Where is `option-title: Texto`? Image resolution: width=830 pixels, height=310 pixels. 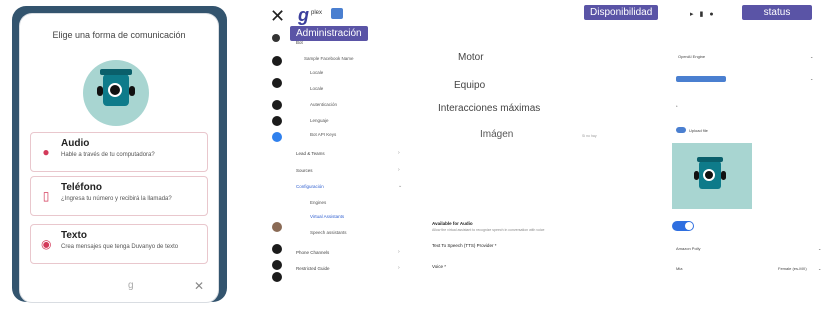
option-title: Texto is located at coordinates (74, 235).